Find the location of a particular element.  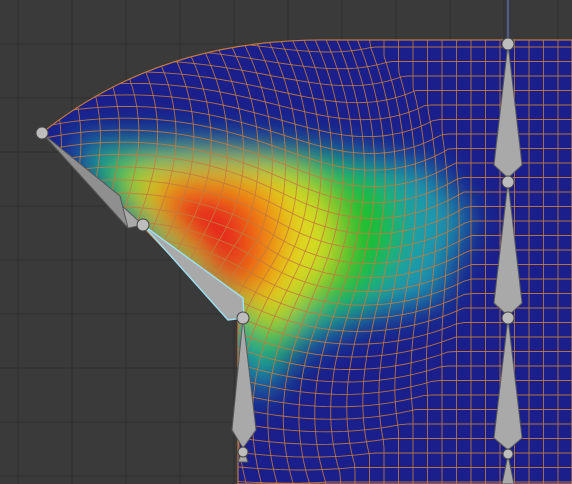

bone-joint-wrist is located at coordinates (243, 318).